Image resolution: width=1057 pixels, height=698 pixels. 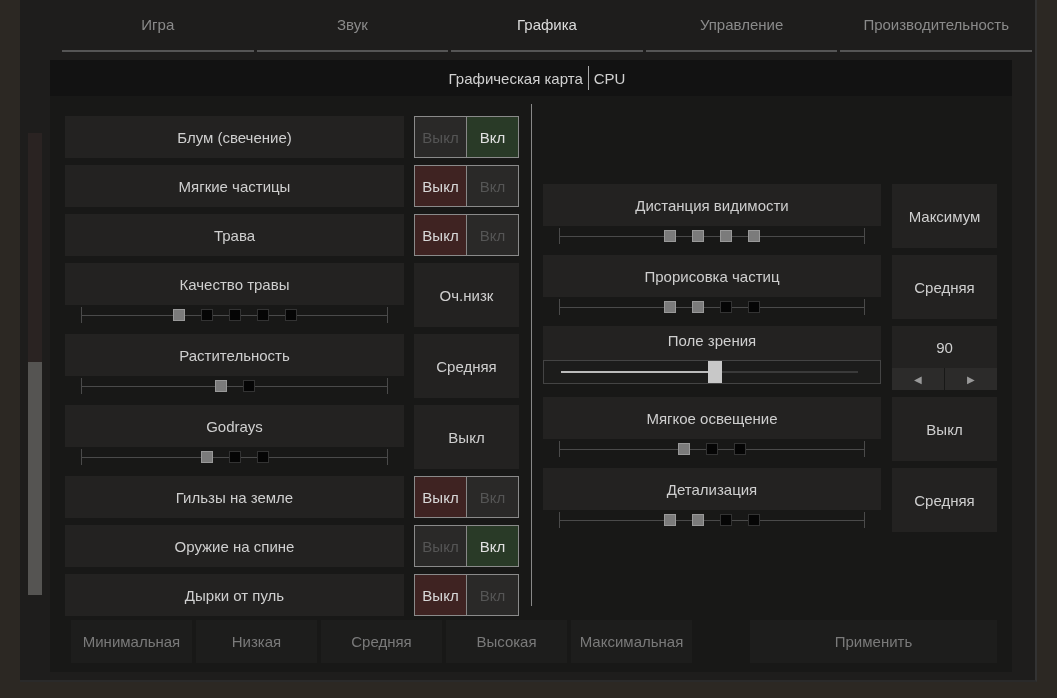 What do you see at coordinates (381, 641) in the screenshot?
I see `preset-button: Средняя` at bounding box center [381, 641].